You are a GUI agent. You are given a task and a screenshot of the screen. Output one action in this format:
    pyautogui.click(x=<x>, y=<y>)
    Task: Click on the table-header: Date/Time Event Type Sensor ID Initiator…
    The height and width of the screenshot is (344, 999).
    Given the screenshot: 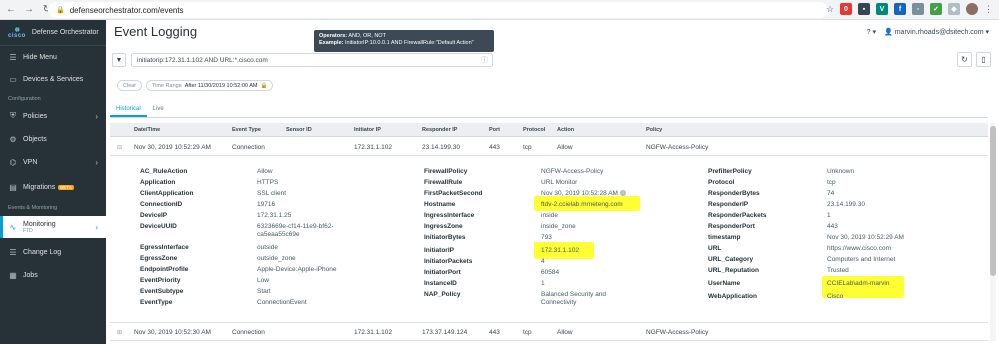 What is the action you would take?
    pyautogui.click(x=549, y=130)
    